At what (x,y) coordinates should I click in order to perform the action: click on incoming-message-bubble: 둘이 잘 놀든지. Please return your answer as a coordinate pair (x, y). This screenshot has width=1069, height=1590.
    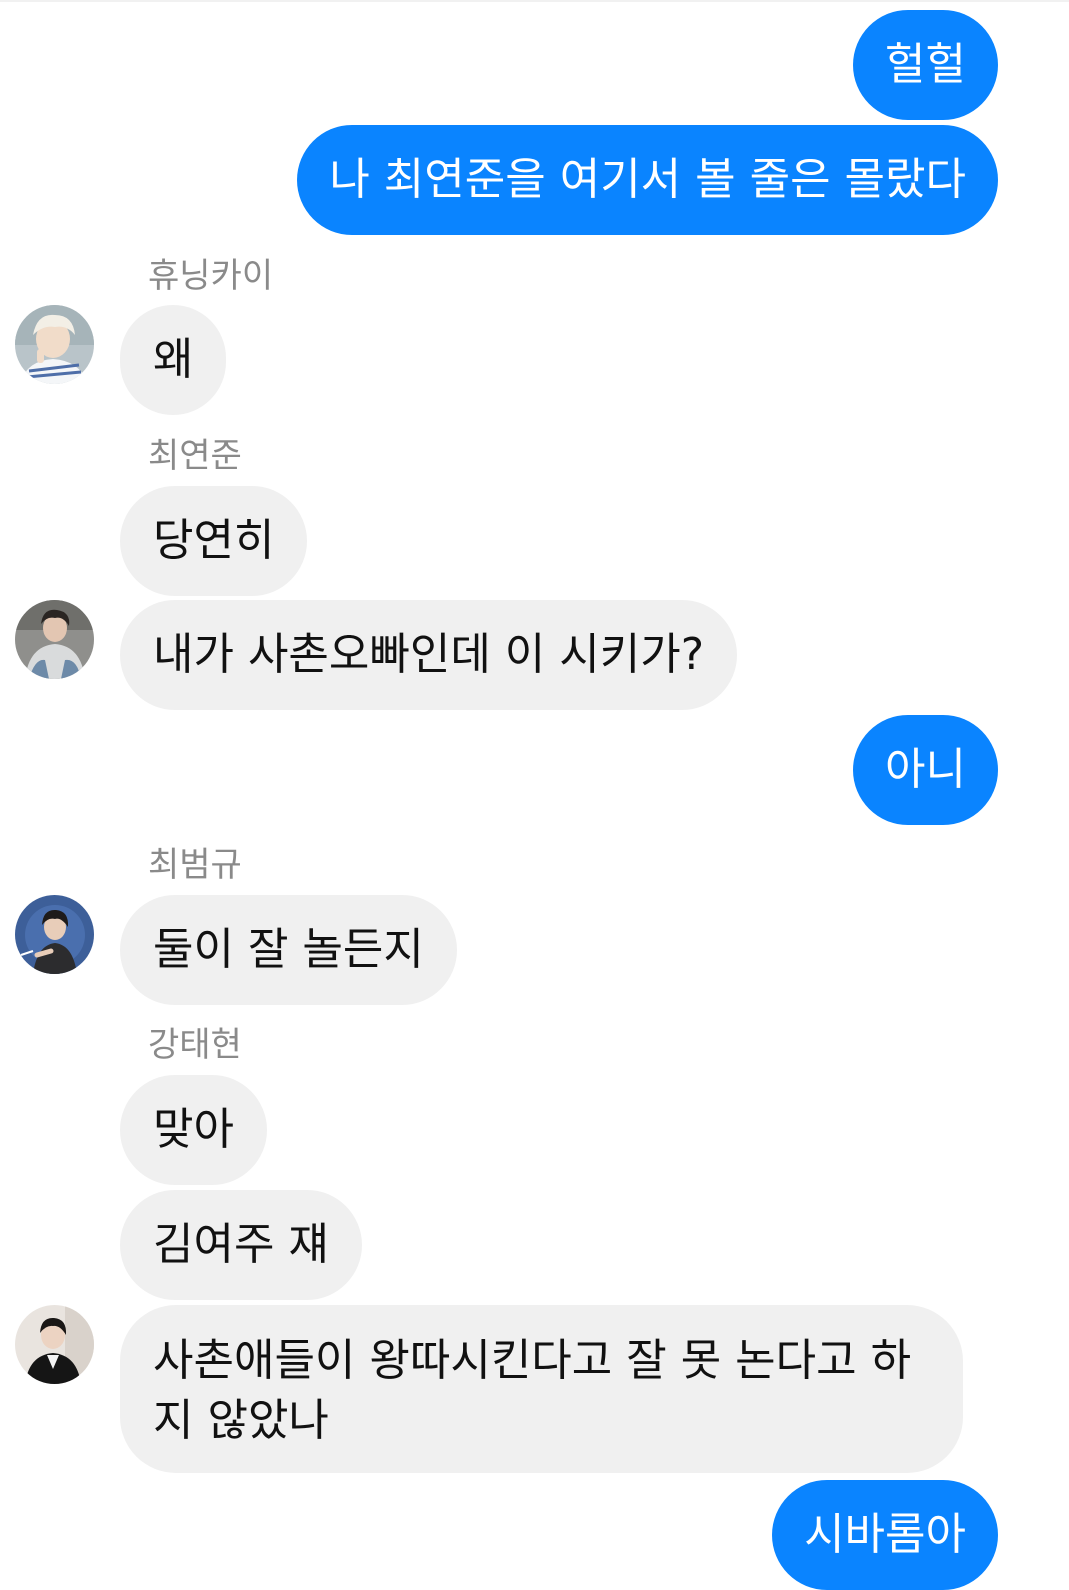
    Looking at the image, I should click on (288, 950).